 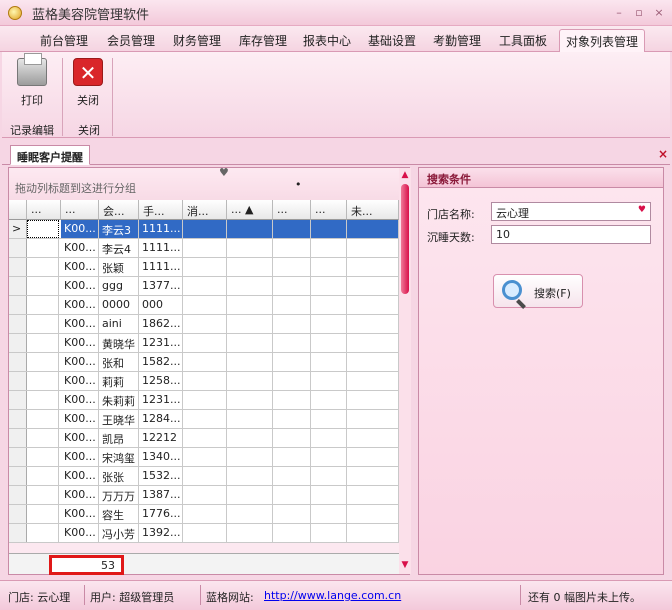 What do you see at coordinates (119, 248) in the screenshot?
I see `cell-member-name: 李云4` at bounding box center [119, 248].